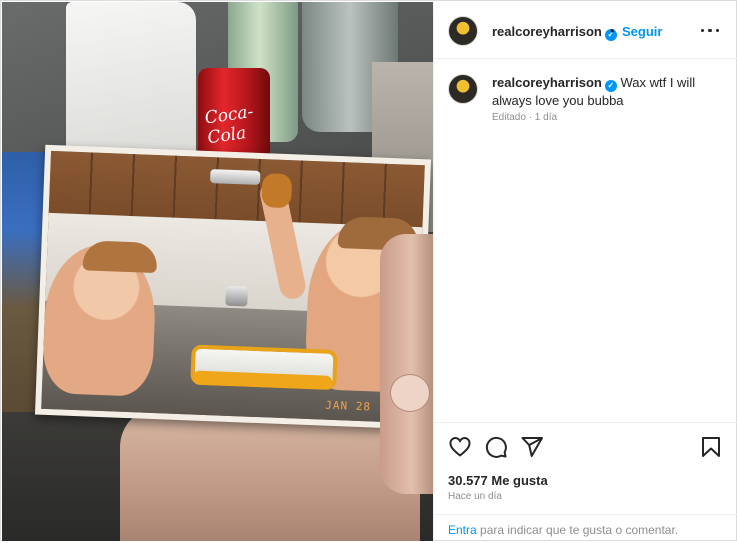 The image size is (737, 543). I want to click on caption-username: realcoreyharrison ✓, so click(554, 83).